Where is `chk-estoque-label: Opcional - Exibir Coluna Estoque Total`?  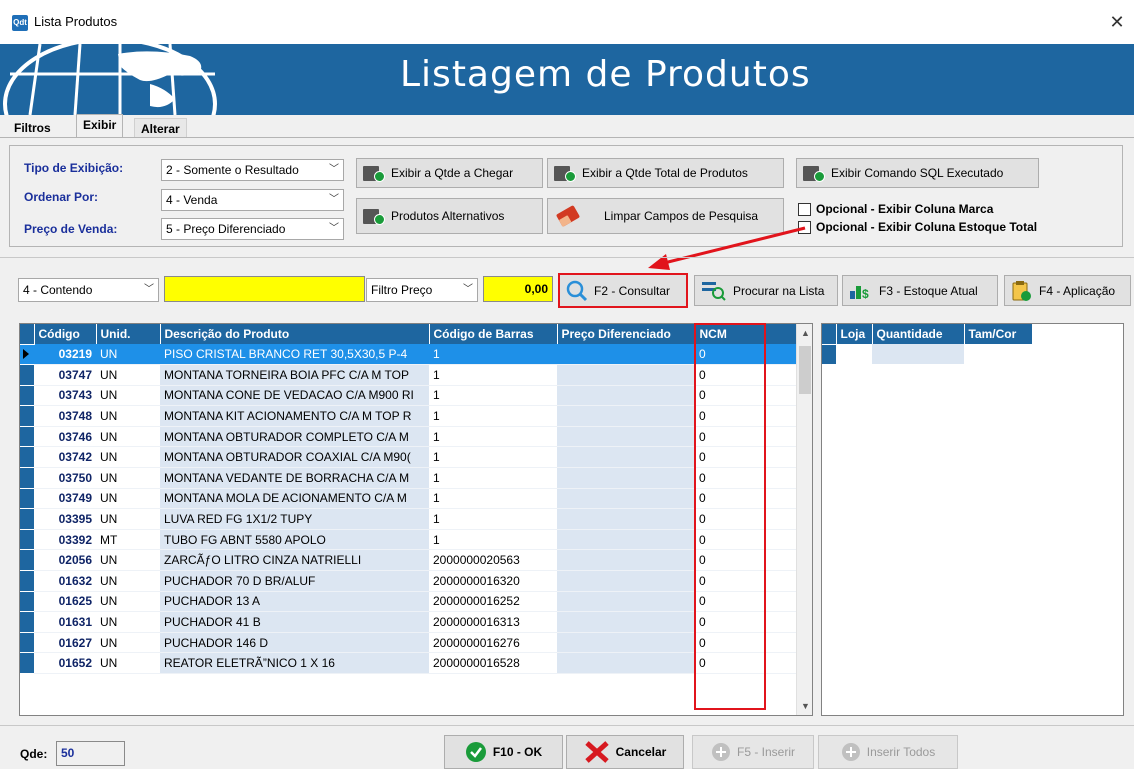
chk-estoque-label: Opcional - Exibir Coluna Estoque Total is located at coordinates (927, 227).